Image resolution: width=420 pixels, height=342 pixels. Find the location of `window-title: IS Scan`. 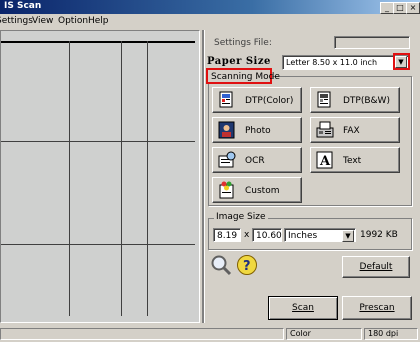

window-title: IS Scan is located at coordinates (23, 6).